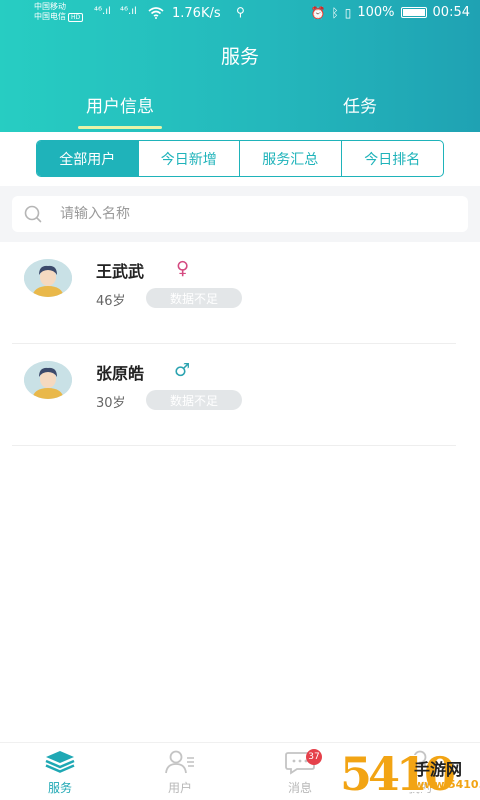 This screenshot has width=480, height=800. Describe the element at coordinates (410, 774) in the screenshot. I see `watermark-logo: 5410 手游网 www.5410.cn` at that location.